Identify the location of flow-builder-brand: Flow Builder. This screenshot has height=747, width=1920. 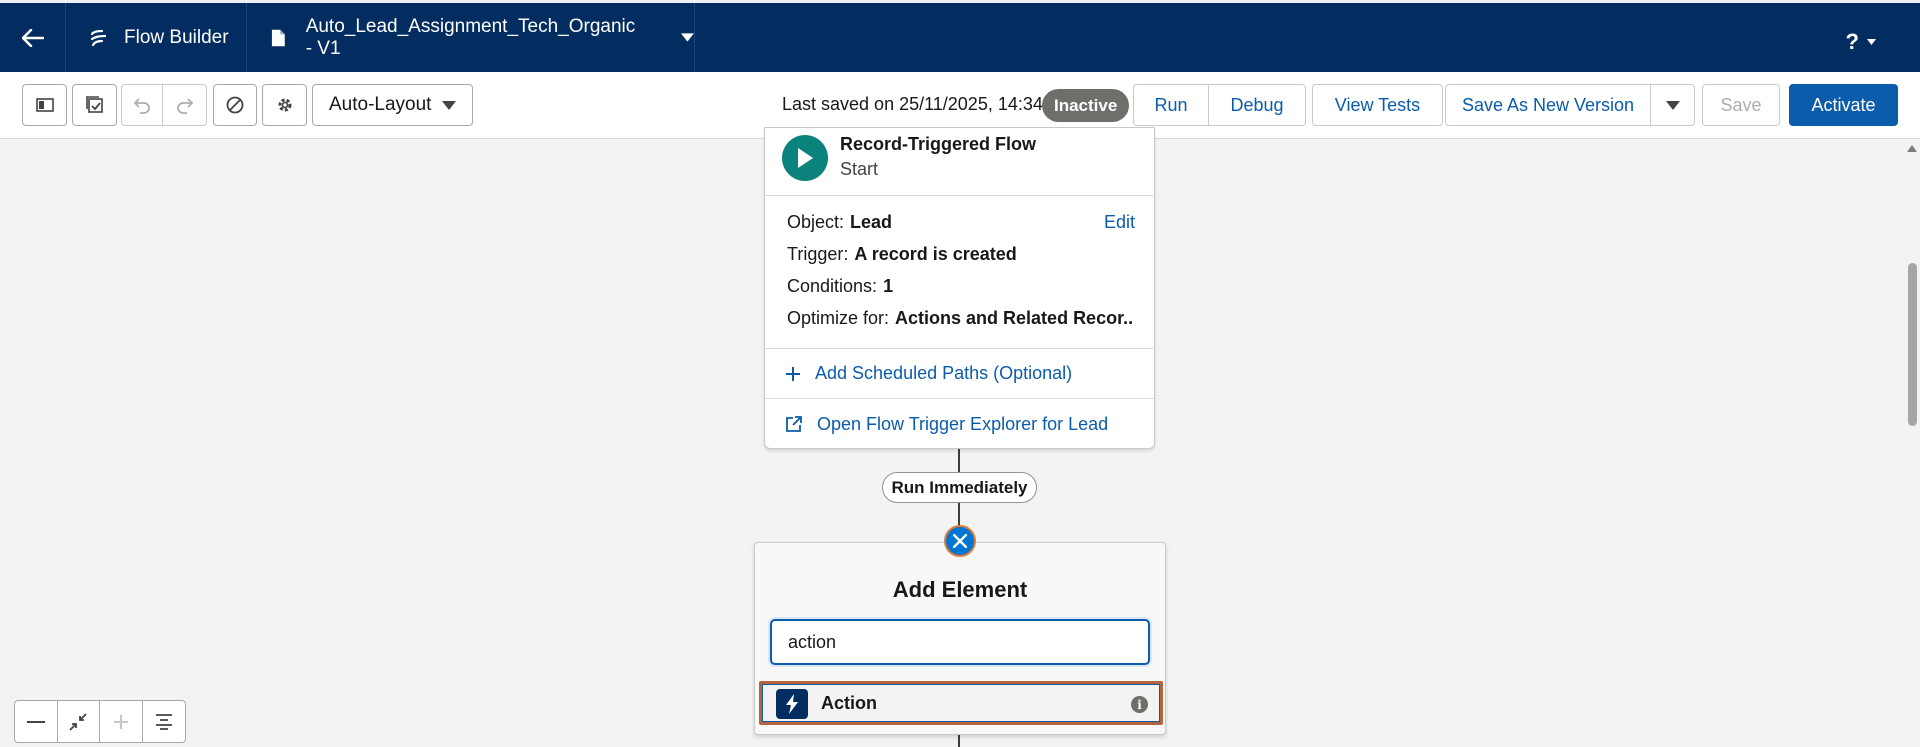
(156, 37).